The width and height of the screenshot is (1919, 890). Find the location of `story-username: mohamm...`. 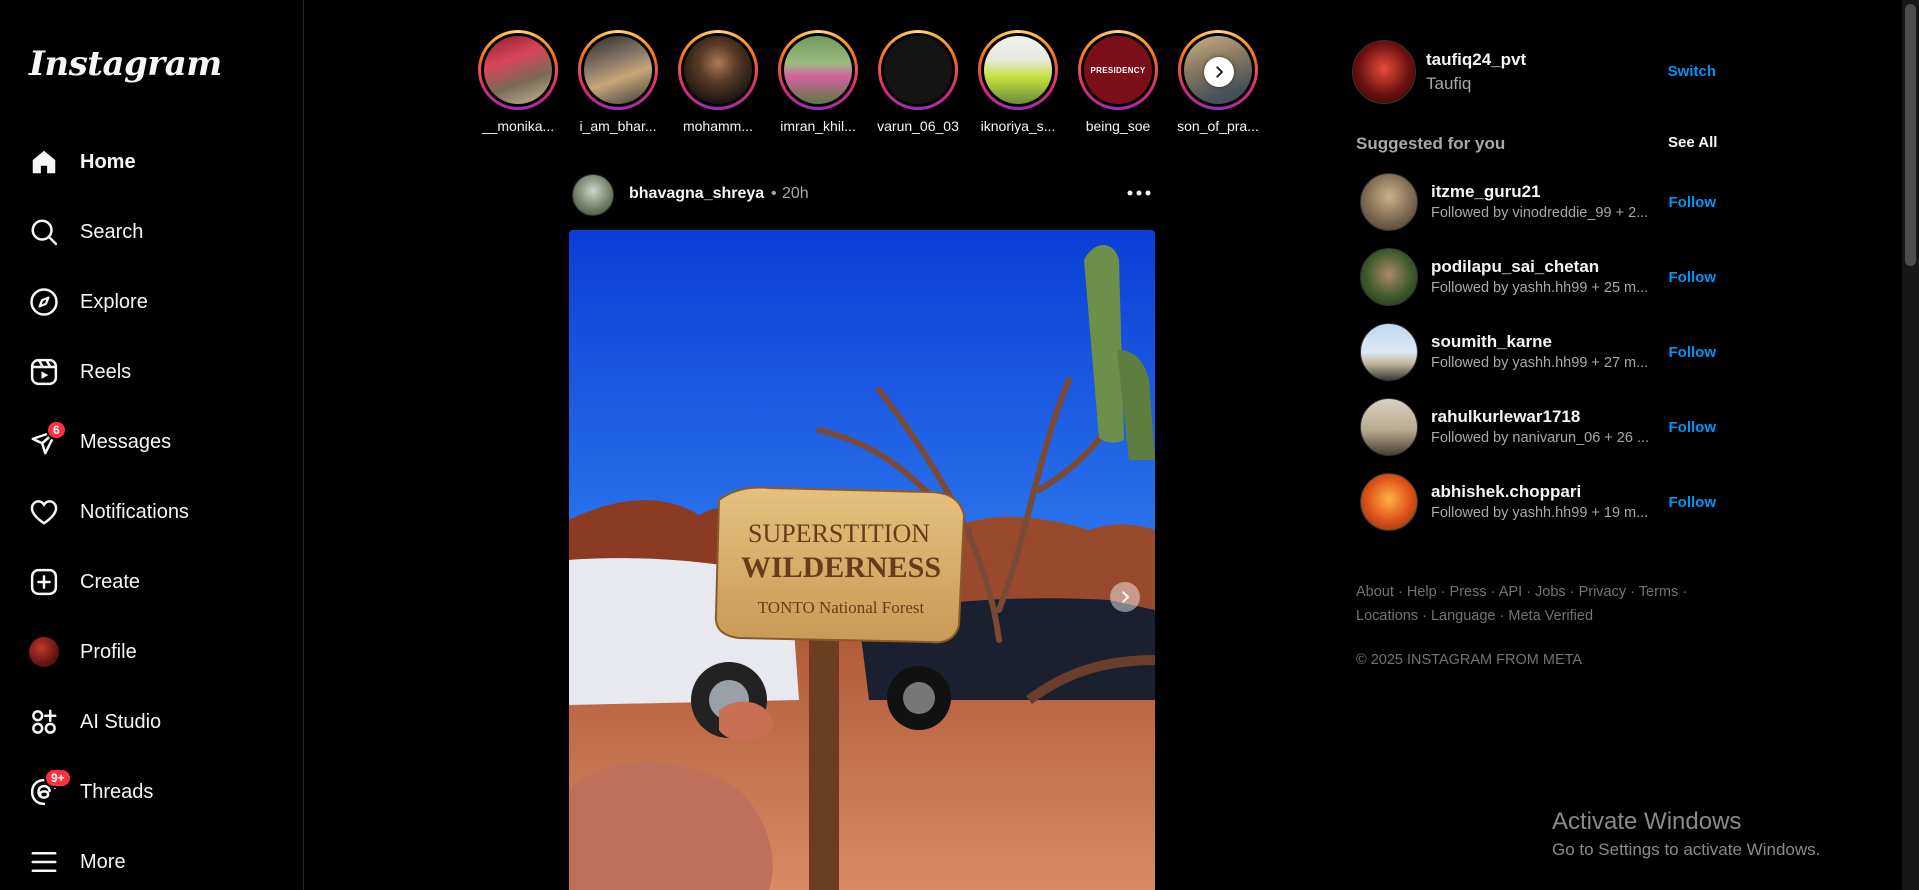

story-username: mohamm... is located at coordinates (717, 126).